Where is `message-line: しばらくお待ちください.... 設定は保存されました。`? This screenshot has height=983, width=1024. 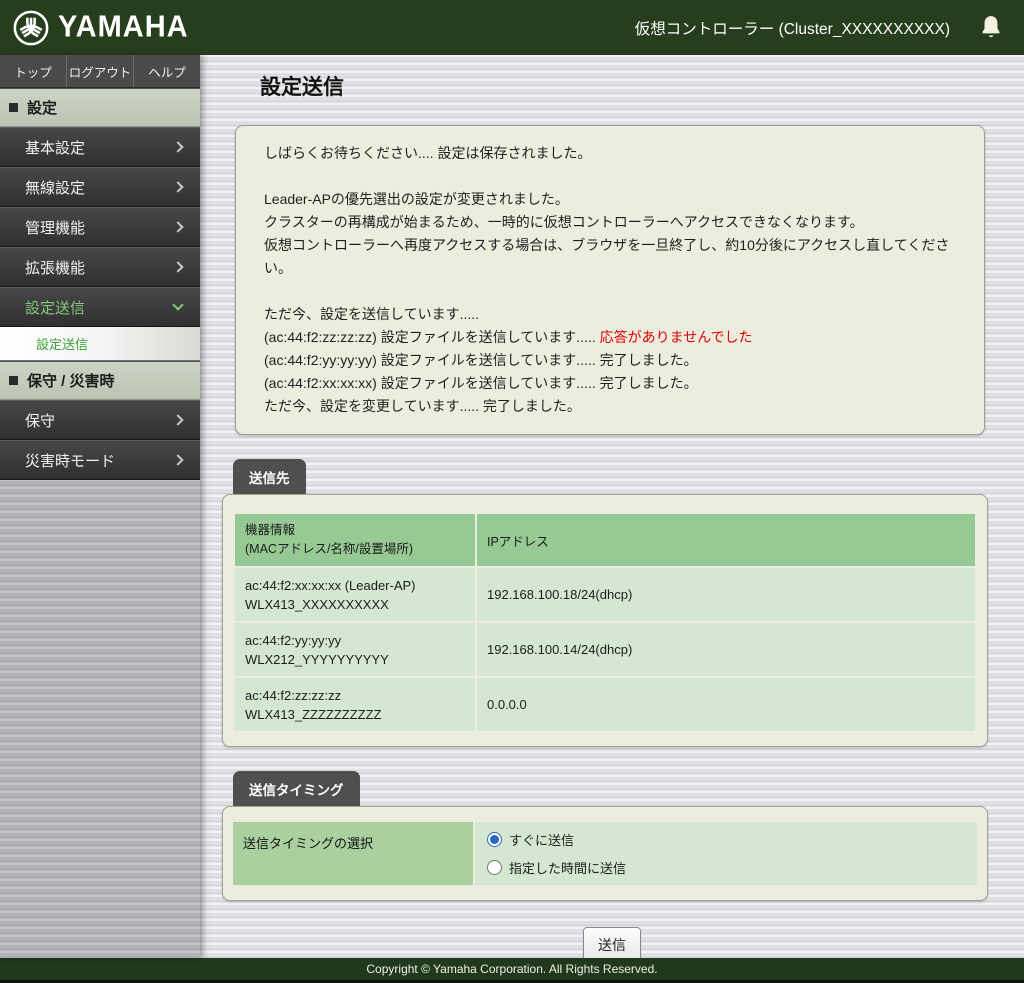
message-line: しばらくお待ちください.... 設定は保存されました。 is located at coordinates (428, 153).